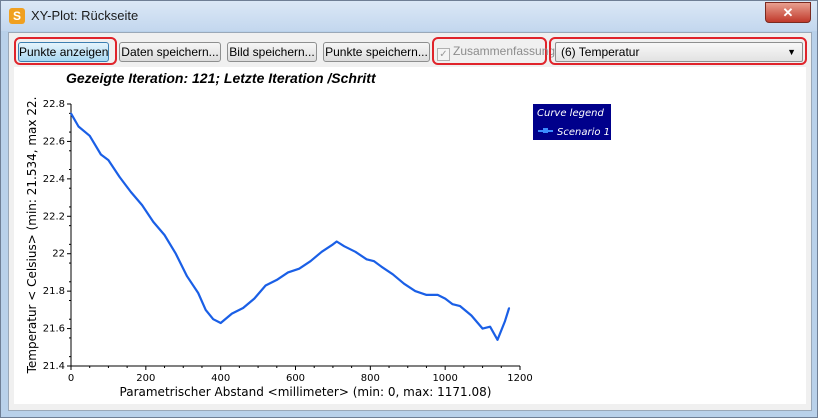  I want to click on x-tick-label: 400, so click(220, 378).